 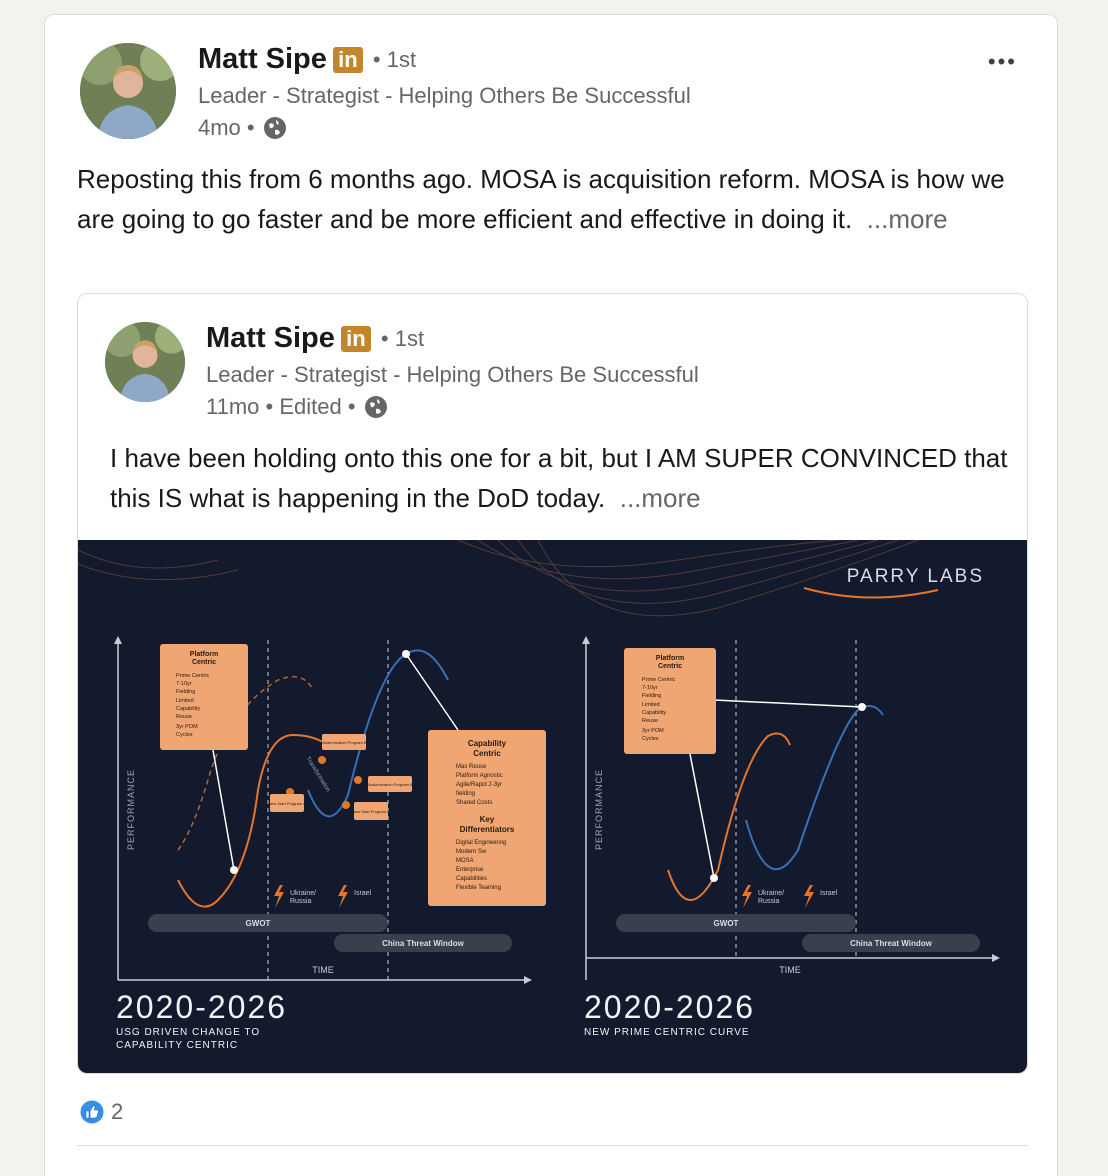 I want to click on box-item: Cycles, so click(x=184, y=735).